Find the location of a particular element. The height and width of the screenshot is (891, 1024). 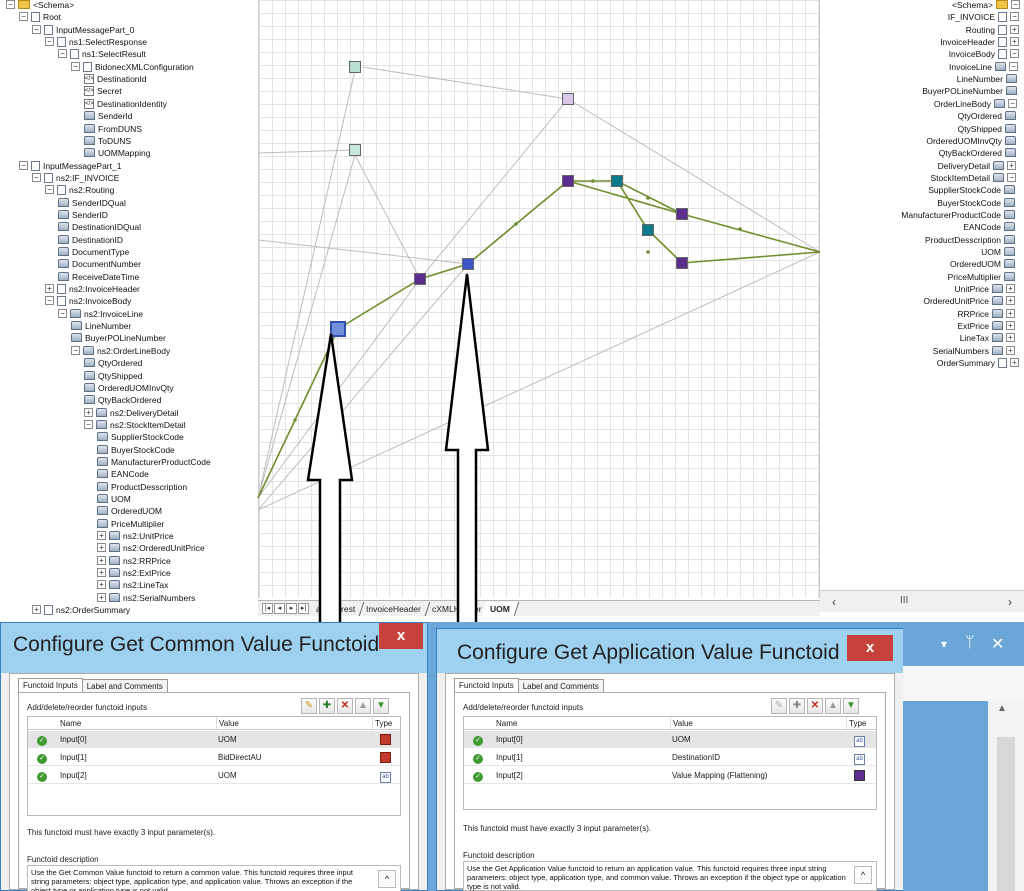

tab-invoiceheader: InvoiceHeader is located at coordinates (394, 609).